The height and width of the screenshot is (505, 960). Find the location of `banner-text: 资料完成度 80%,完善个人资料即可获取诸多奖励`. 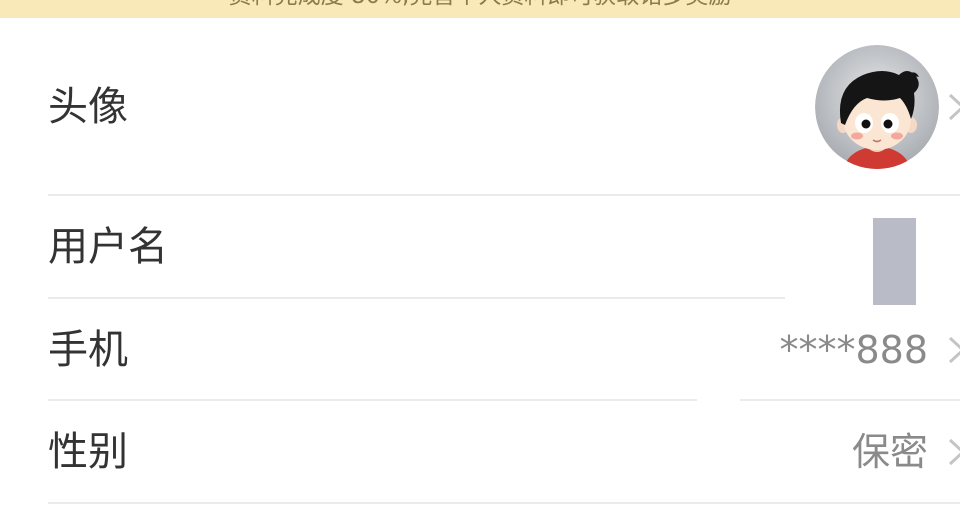

banner-text: 资料完成度 80%,完善个人资料即可获取诸多奖励 is located at coordinates (480, 4).